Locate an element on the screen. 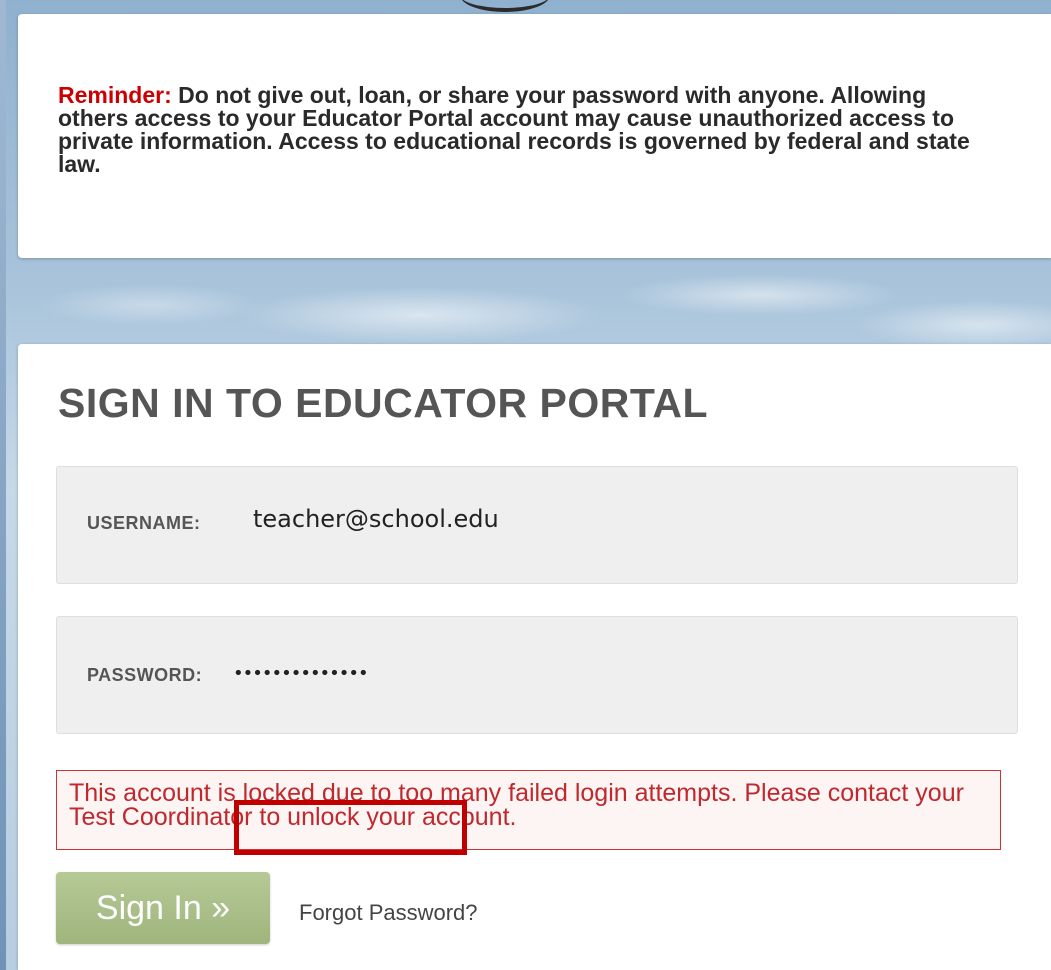  password-label: PASSWORD: is located at coordinates (145, 675).